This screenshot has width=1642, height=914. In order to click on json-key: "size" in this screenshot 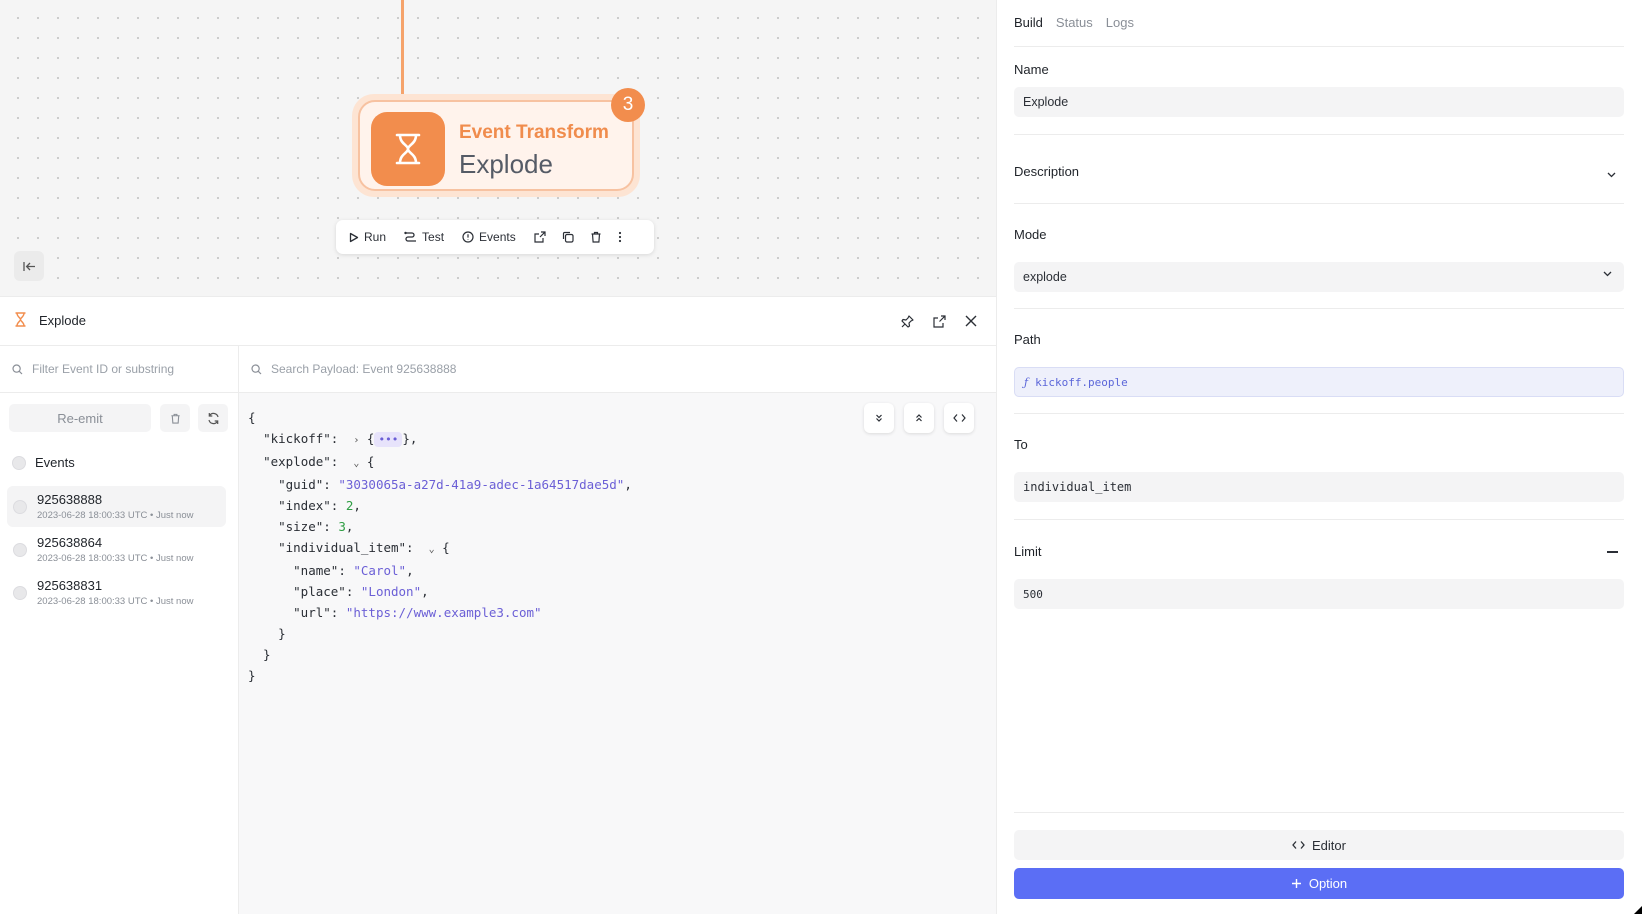, I will do `click(301, 526)`.